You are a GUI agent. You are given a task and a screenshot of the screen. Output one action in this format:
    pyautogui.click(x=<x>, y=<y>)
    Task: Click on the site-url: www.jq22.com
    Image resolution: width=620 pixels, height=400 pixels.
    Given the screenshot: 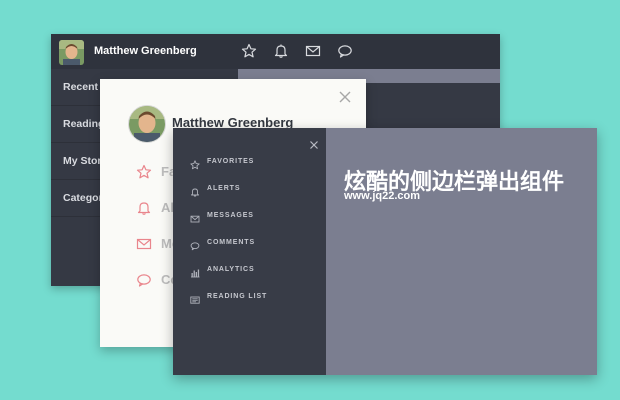 What is the action you would take?
    pyautogui.click(x=382, y=196)
    